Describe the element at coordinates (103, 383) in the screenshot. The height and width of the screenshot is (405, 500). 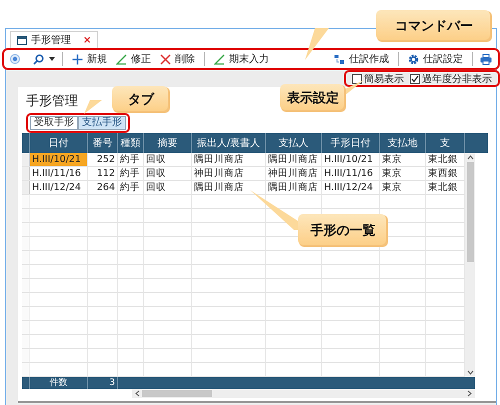
I see `count-value: 3` at that location.